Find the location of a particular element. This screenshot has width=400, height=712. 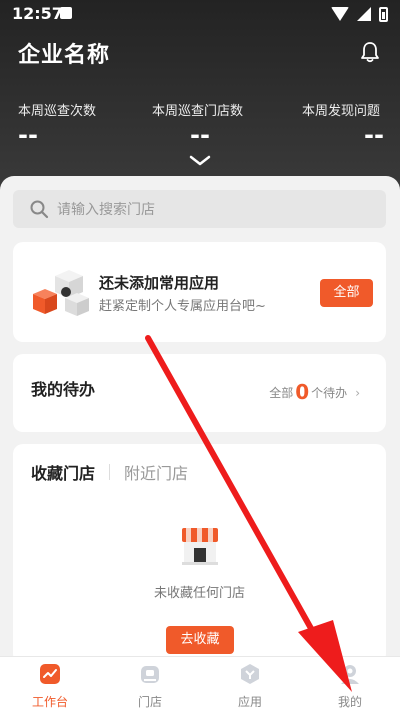

notification-icon is located at coordinates (66, 13).